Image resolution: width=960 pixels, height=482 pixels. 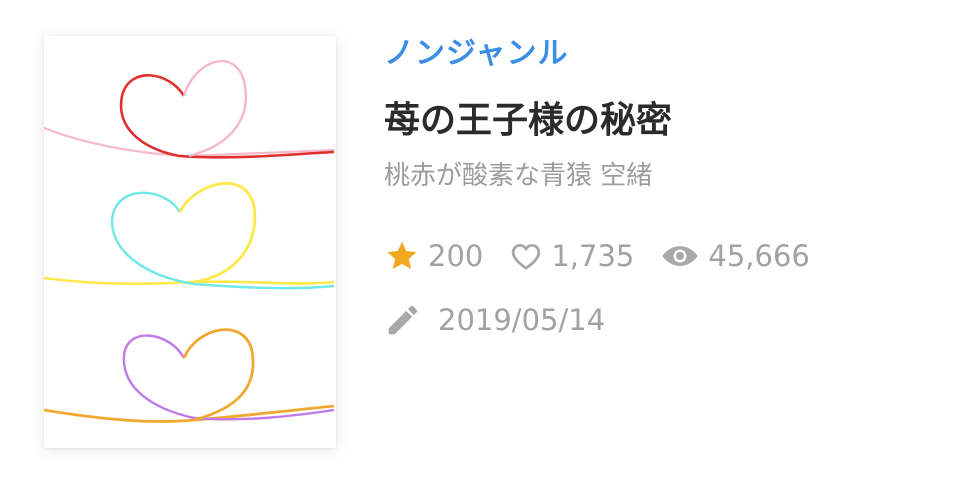 What do you see at coordinates (403, 320) in the screenshot?
I see `pencil-icon` at bounding box center [403, 320].